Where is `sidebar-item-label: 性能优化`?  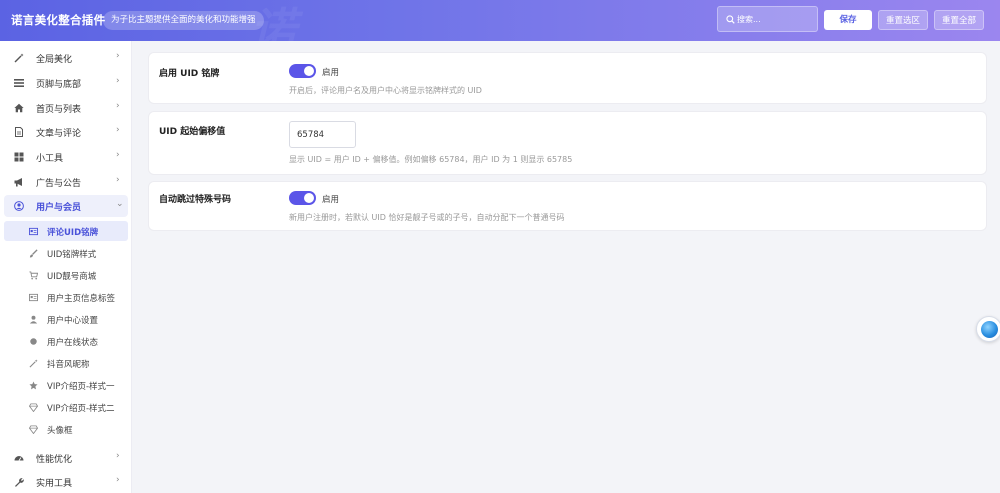 sidebar-item-label: 性能优化 is located at coordinates (54, 460).